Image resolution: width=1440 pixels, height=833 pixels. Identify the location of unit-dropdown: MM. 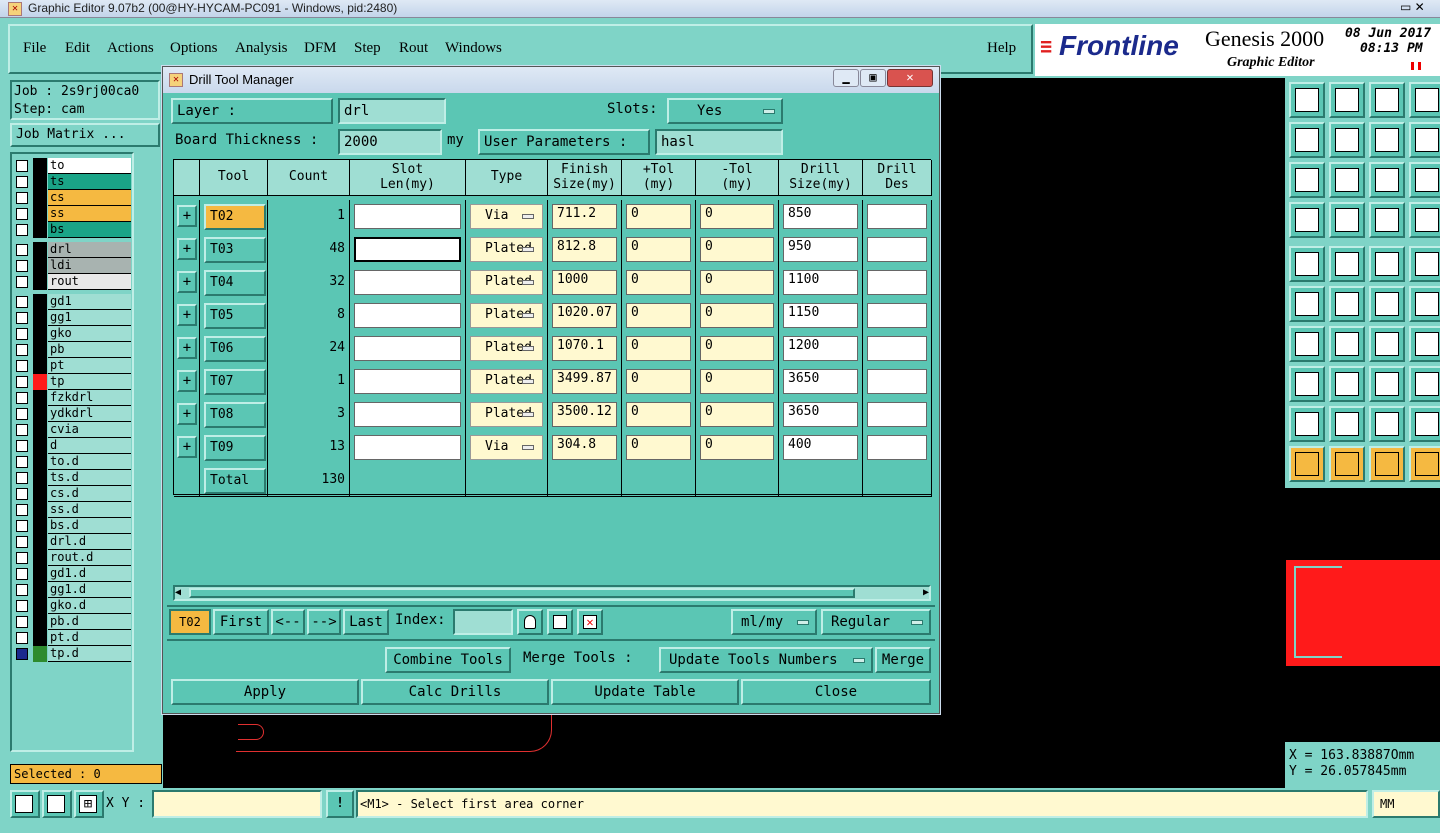
(1406, 804).